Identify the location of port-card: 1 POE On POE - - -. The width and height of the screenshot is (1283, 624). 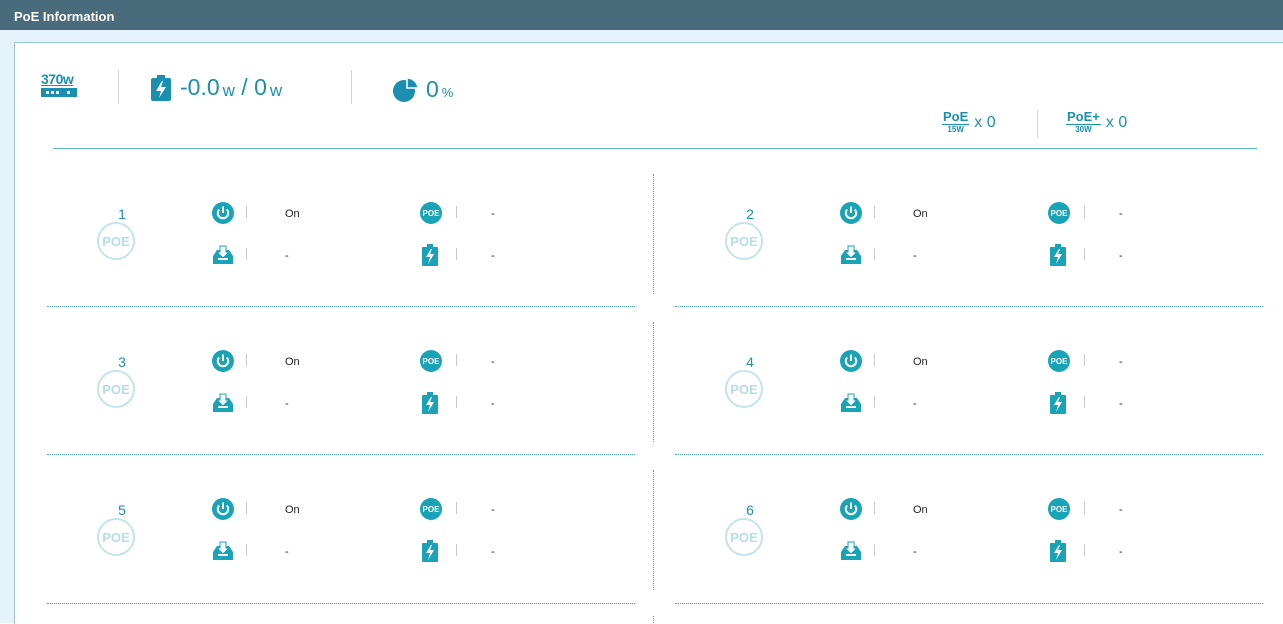
(357, 246).